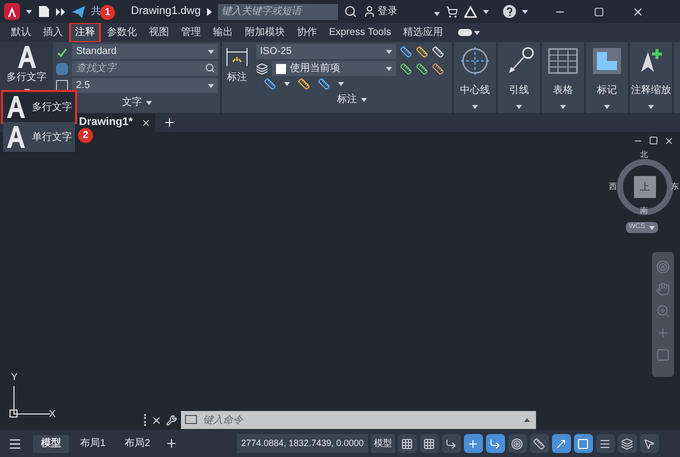 Image resolution: width=680 pixels, height=457 pixels. I want to click on user-icon, so click(369, 11).